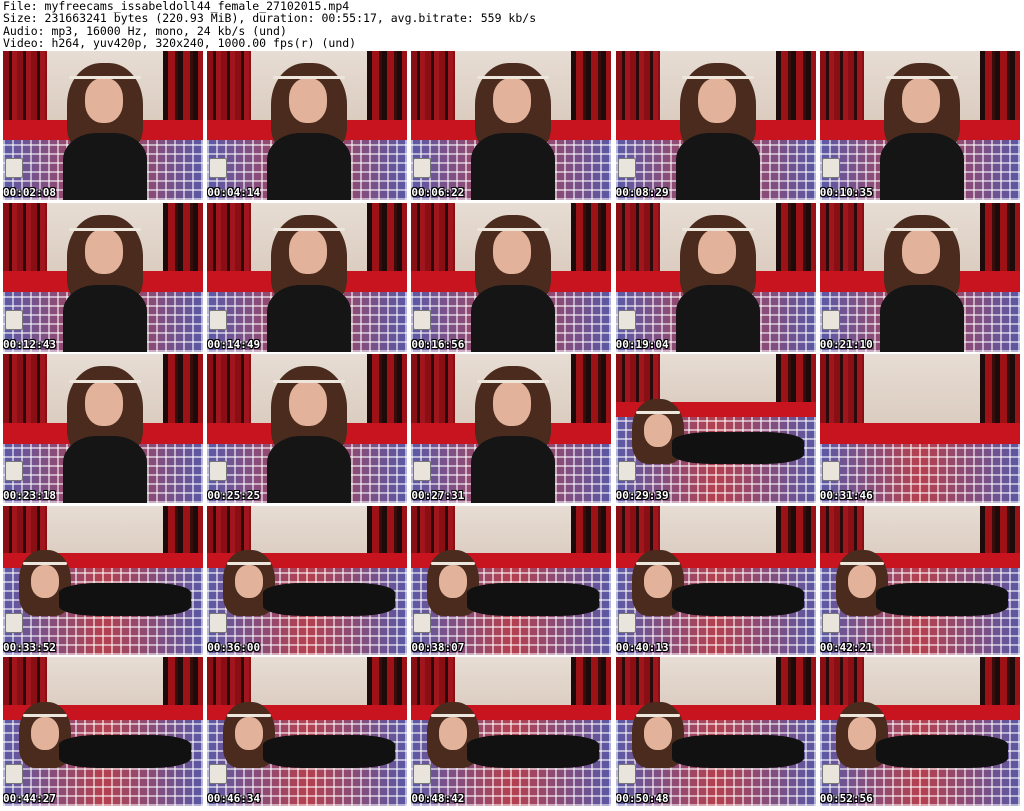  Describe the element at coordinates (642, 647) in the screenshot. I see `thumbnail-timestamp: 00:40:13` at that location.